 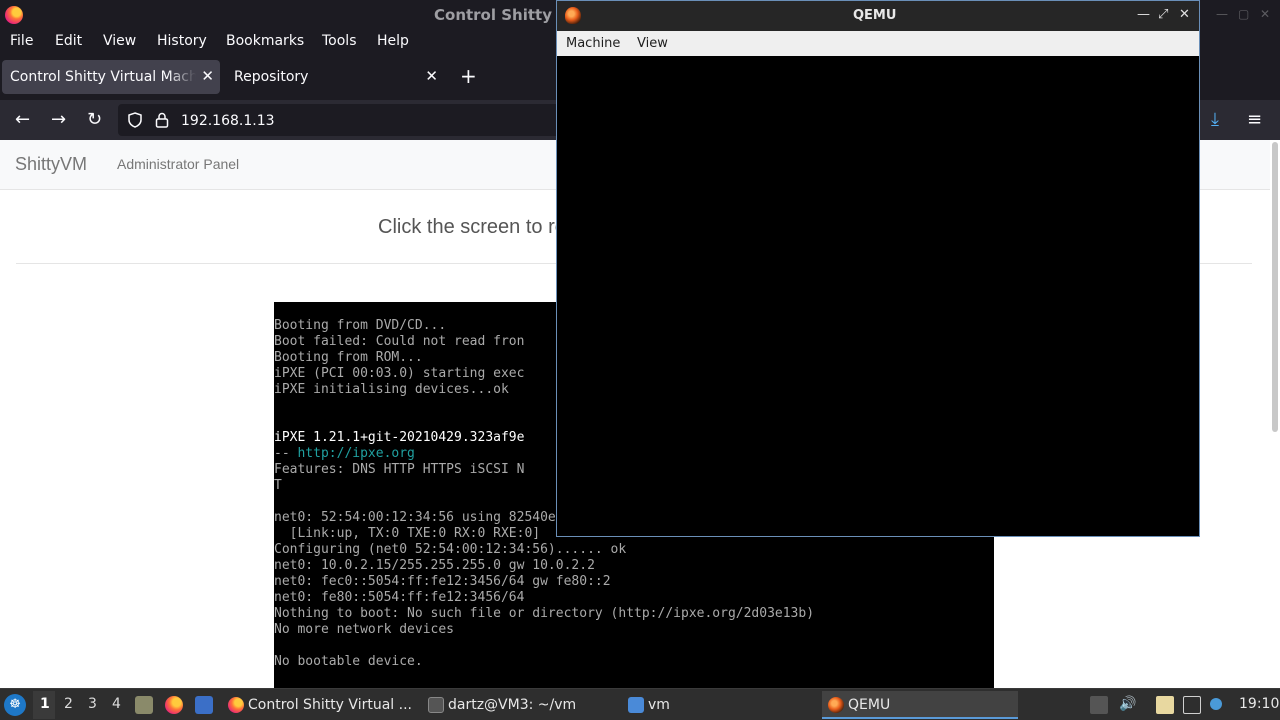 I want to click on volume-icon: 🔊, so click(x=1128, y=705).